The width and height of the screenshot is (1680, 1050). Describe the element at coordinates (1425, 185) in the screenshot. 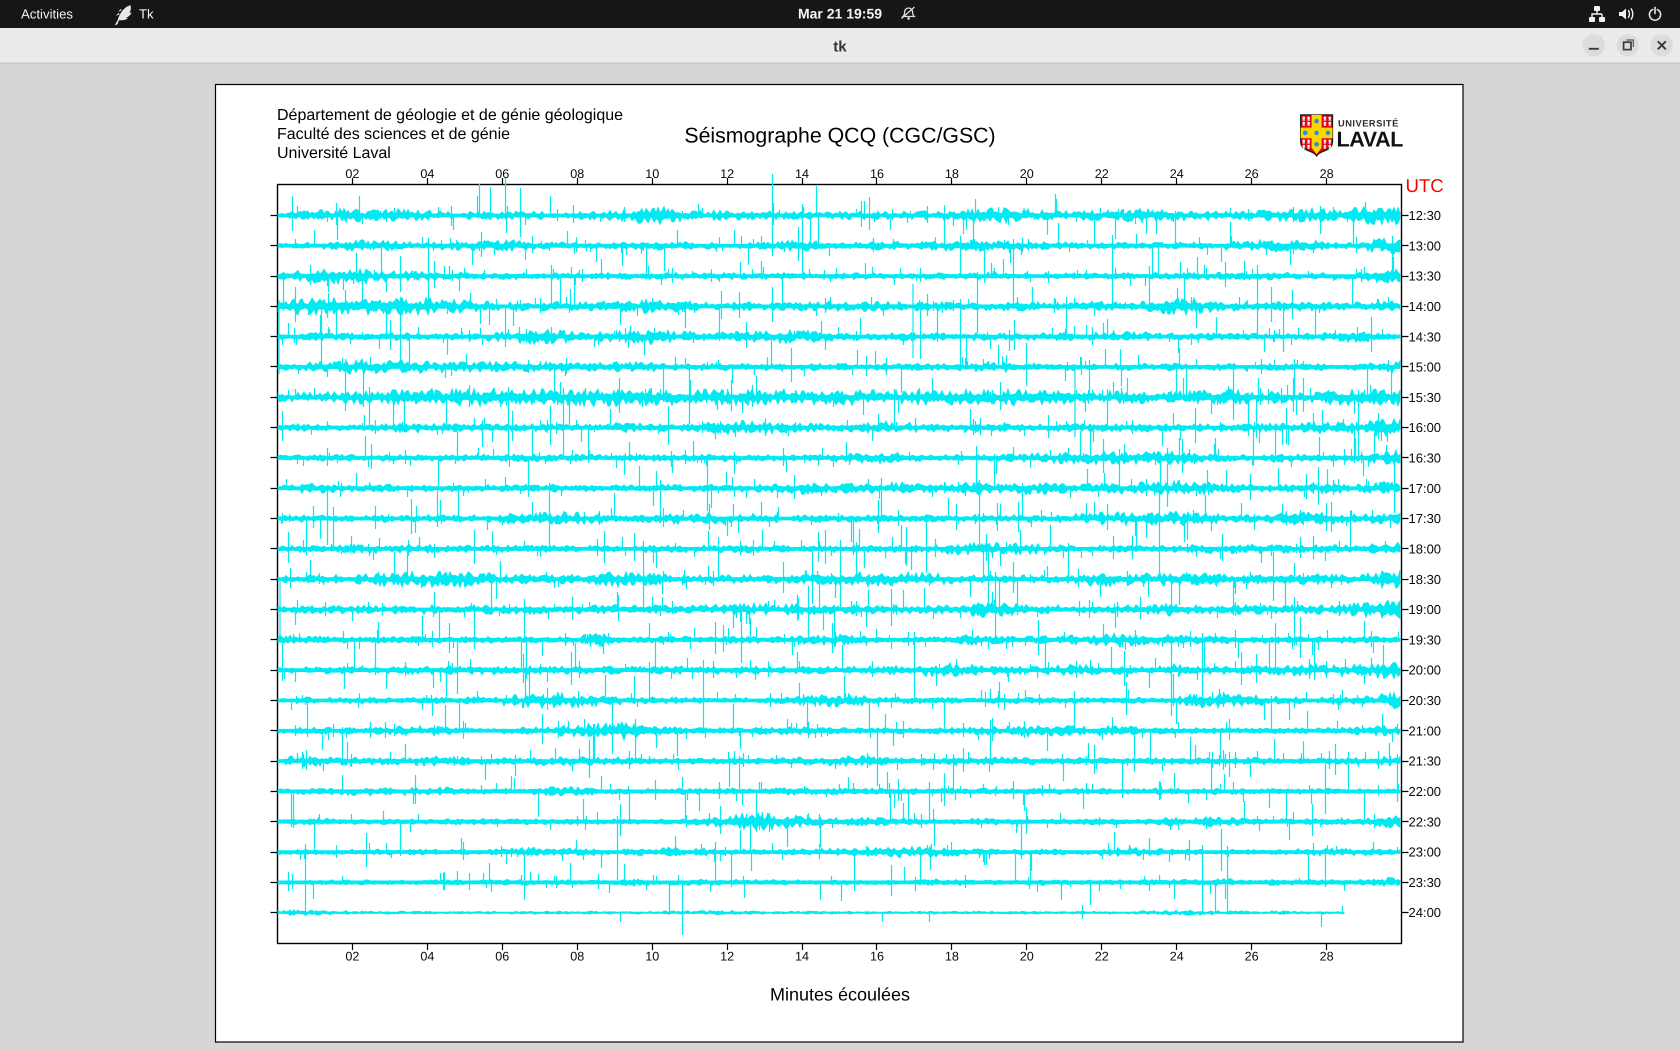

I see `svg-text: UTC` at that location.